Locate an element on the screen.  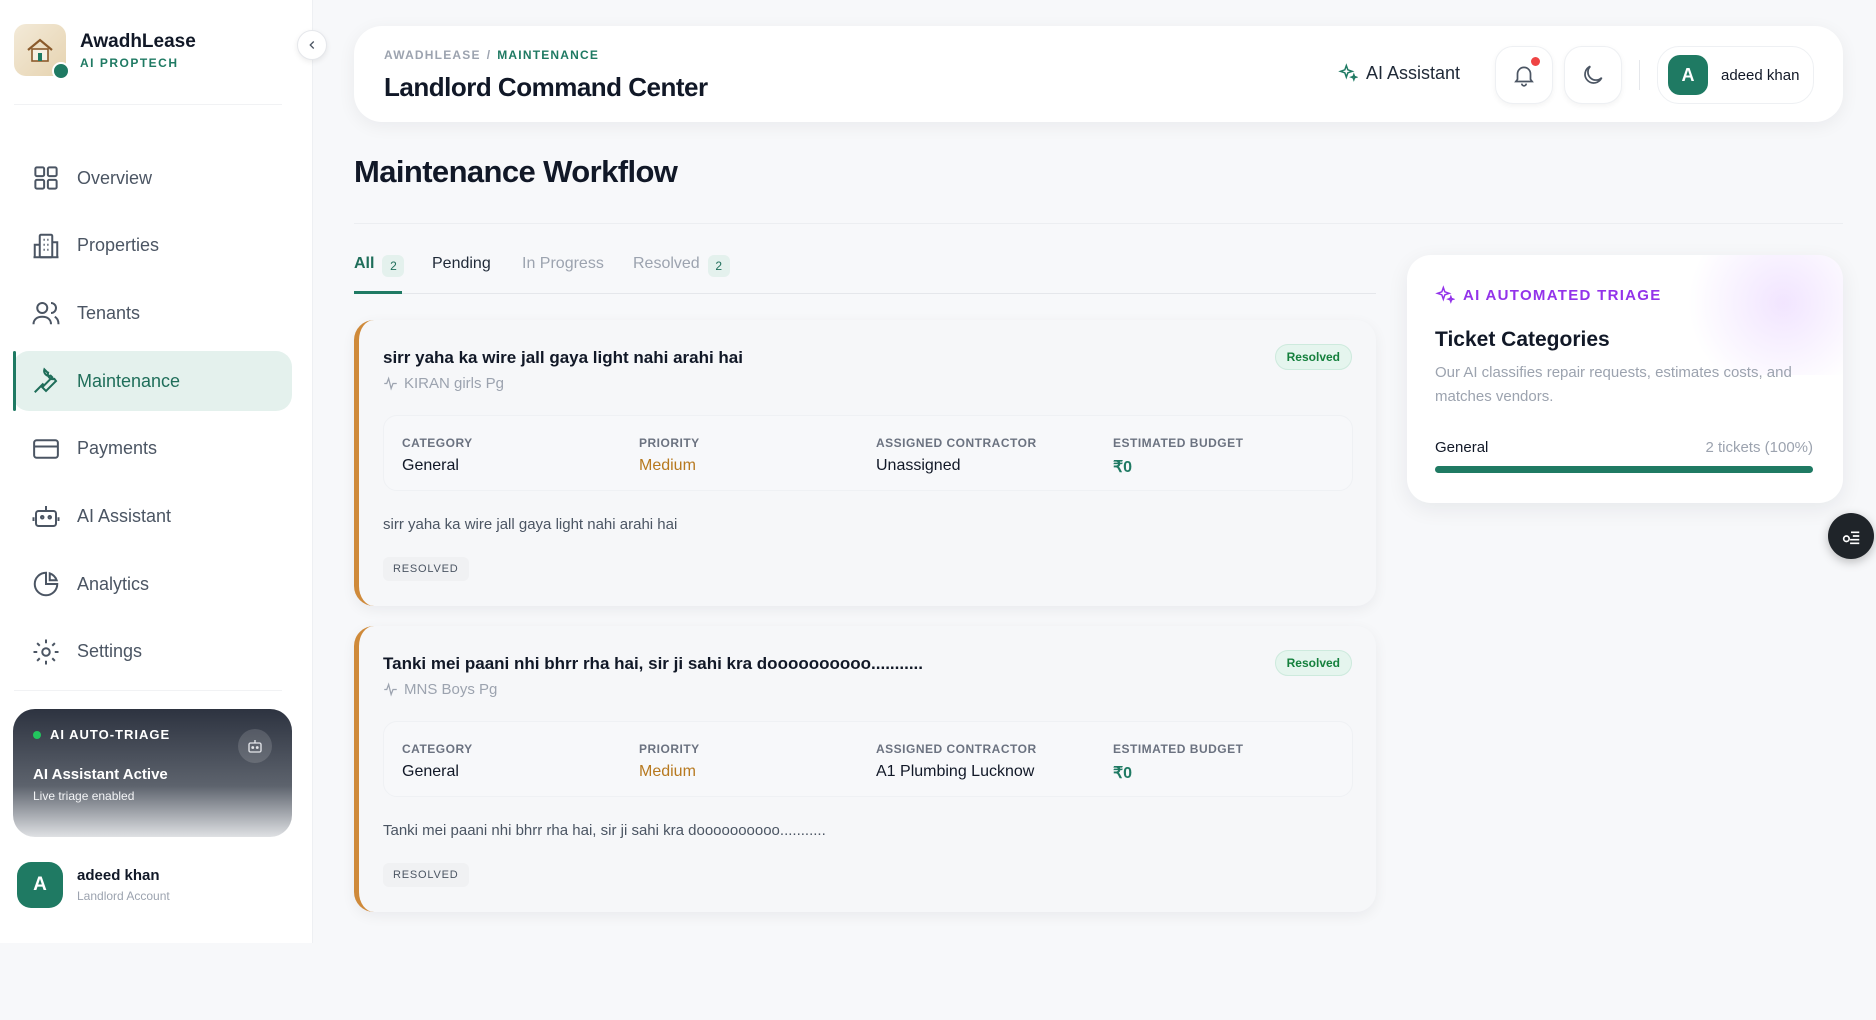
triage-subtitle: Live triage enabled is located at coordinates (84, 796).